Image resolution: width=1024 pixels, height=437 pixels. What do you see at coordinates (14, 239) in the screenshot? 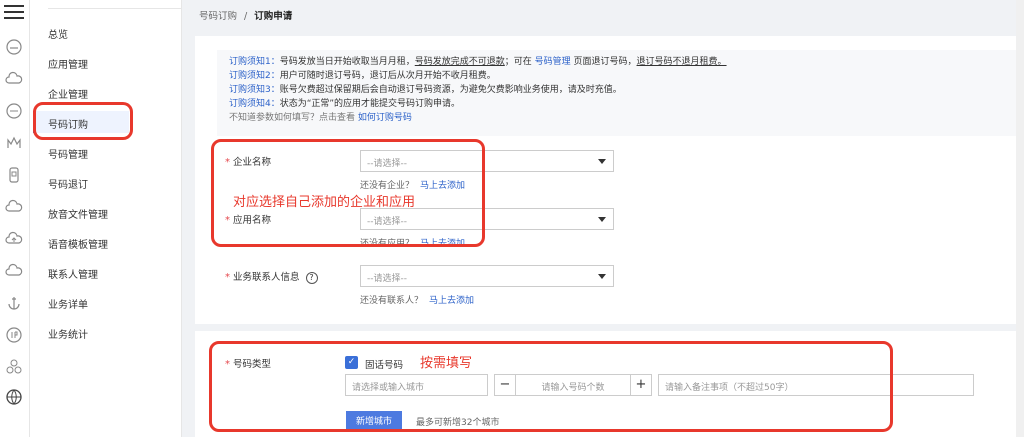
I see `cloud-upload-icon` at bounding box center [14, 239].